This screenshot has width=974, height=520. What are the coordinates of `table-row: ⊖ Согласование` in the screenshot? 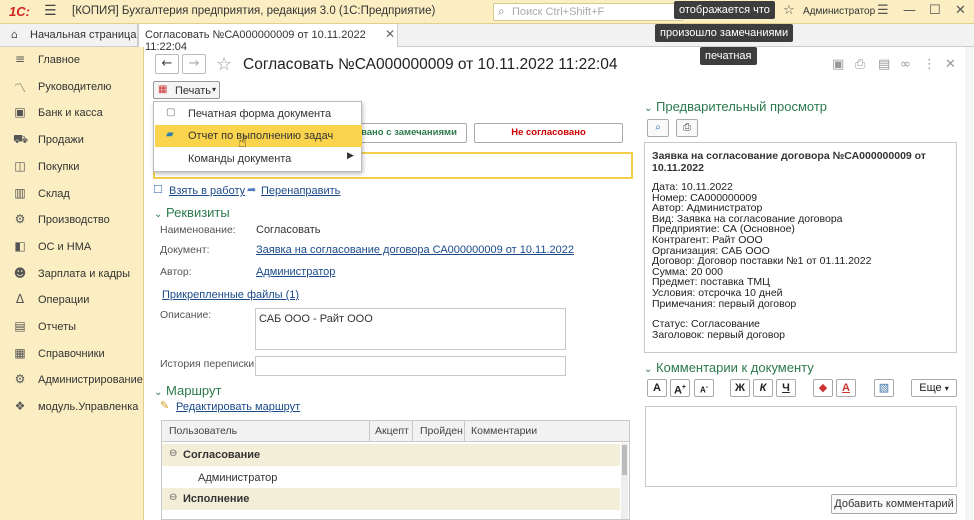 It's located at (391, 455).